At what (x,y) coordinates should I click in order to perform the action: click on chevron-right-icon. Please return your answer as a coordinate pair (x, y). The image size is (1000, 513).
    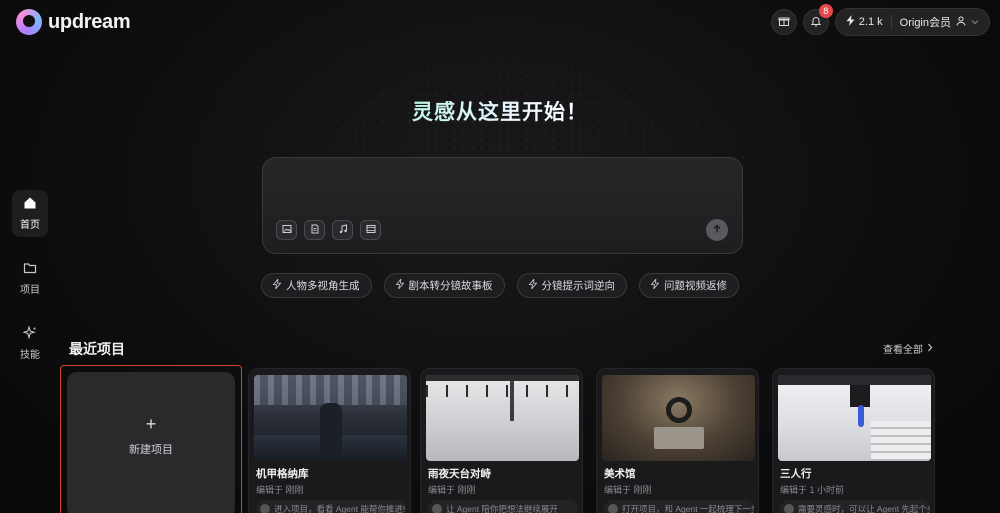
    Looking at the image, I should click on (930, 349).